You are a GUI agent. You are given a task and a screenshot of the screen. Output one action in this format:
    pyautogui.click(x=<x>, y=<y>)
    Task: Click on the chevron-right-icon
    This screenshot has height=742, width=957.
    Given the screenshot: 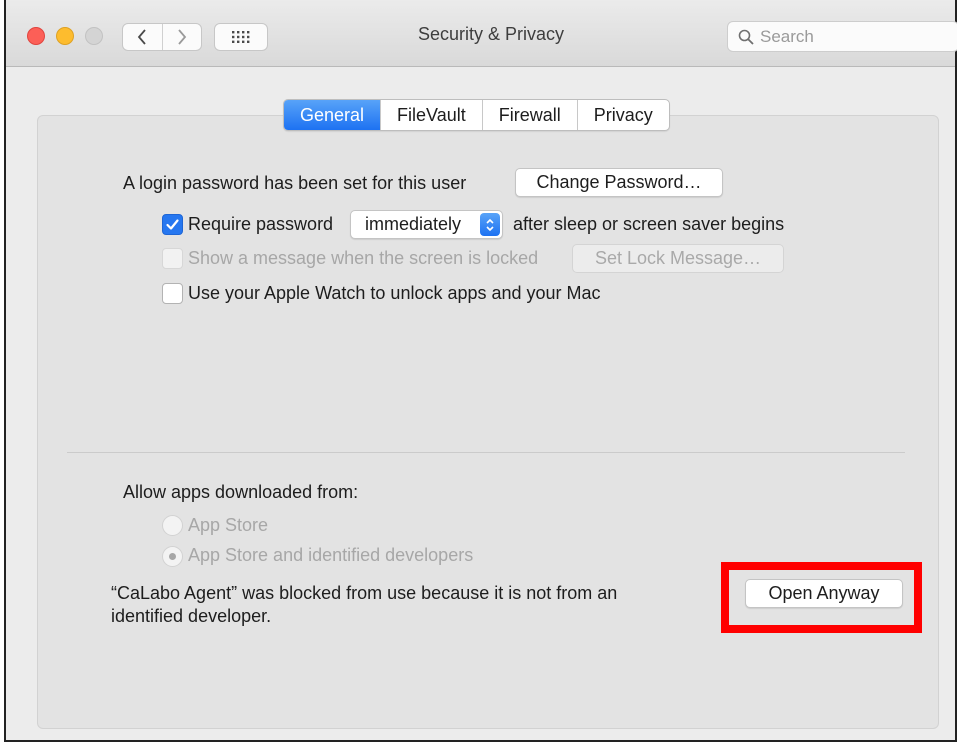 What is the action you would take?
    pyautogui.click(x=182, y=37)
    